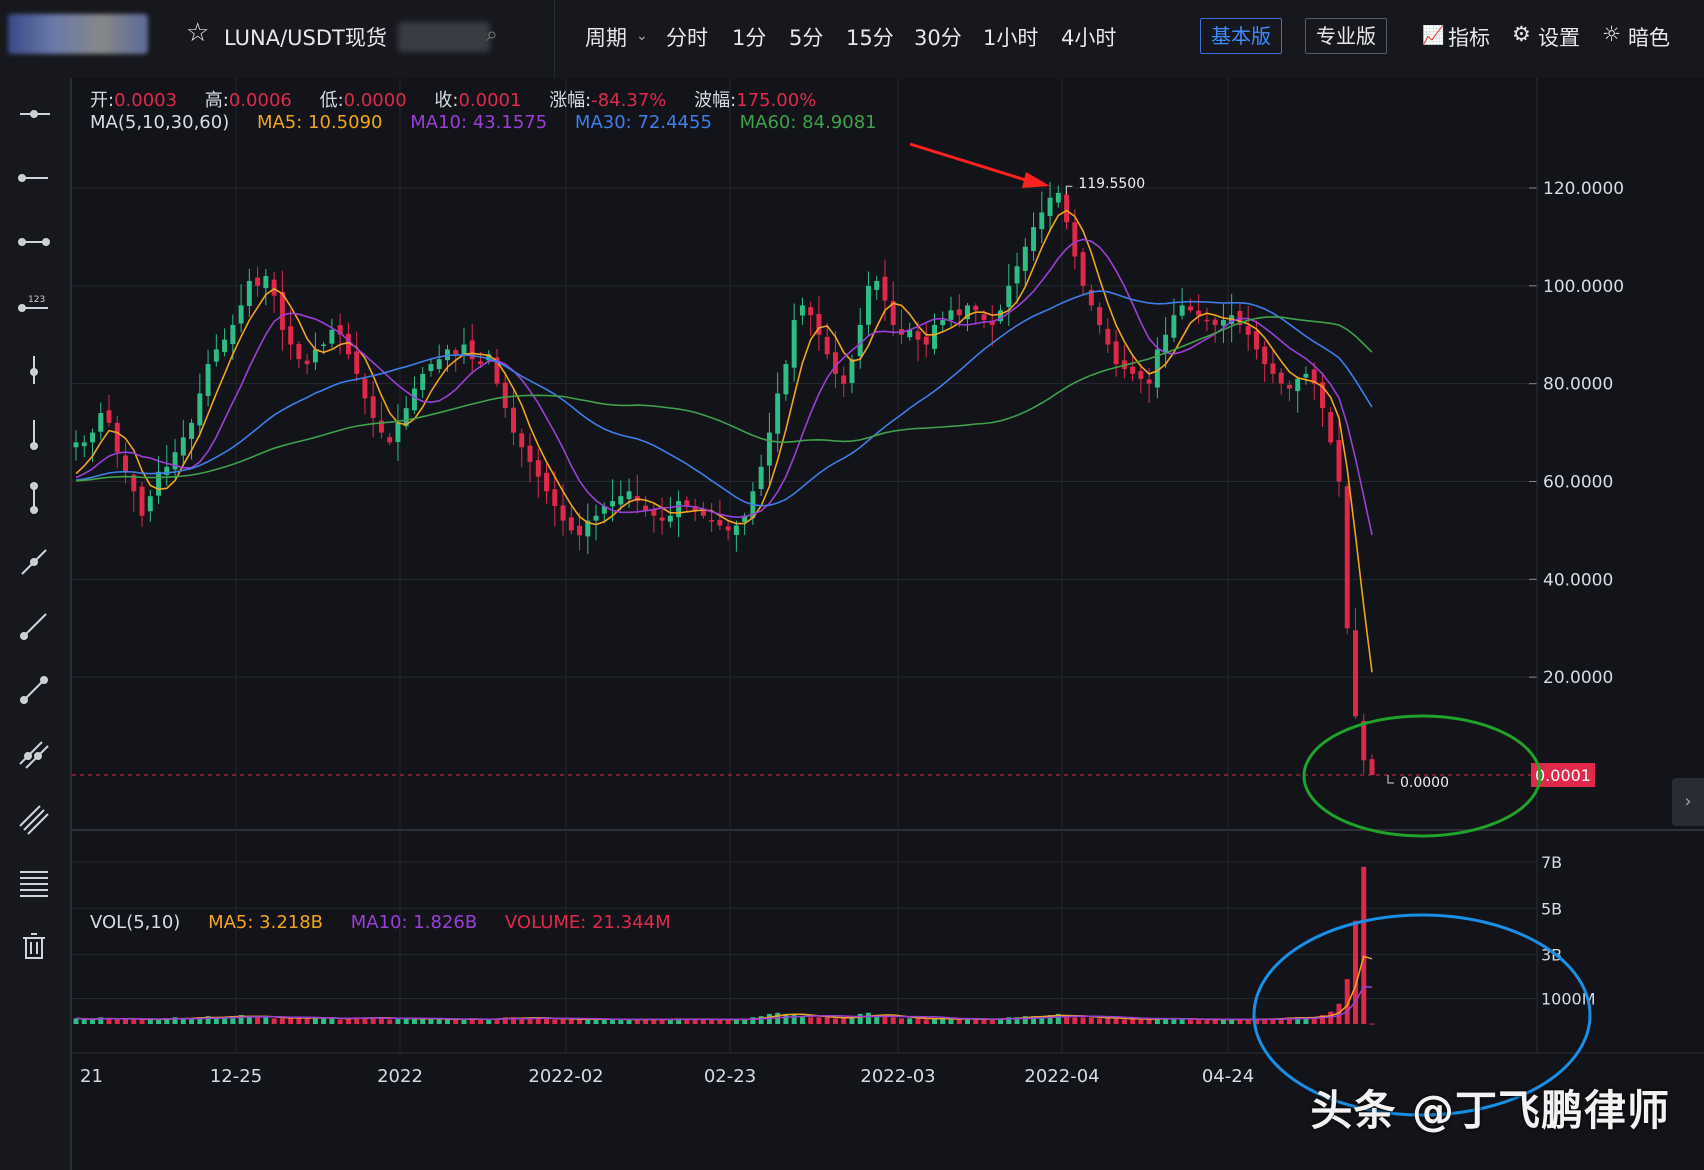 The height and width of the screenshot is (1170, 1704). I want to click on ma-legend-title: MA(5,10,30,60), so click(160, 122).